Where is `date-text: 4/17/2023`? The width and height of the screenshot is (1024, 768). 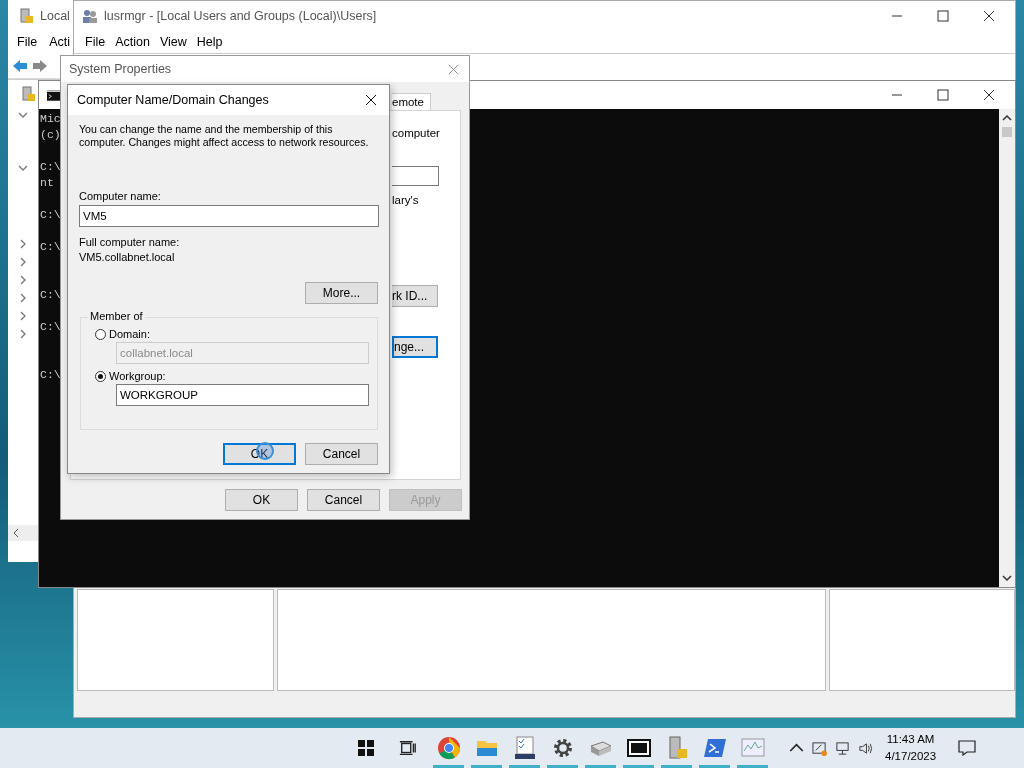
date-text: 4/17/2023 is located at coordinates (911, 756).